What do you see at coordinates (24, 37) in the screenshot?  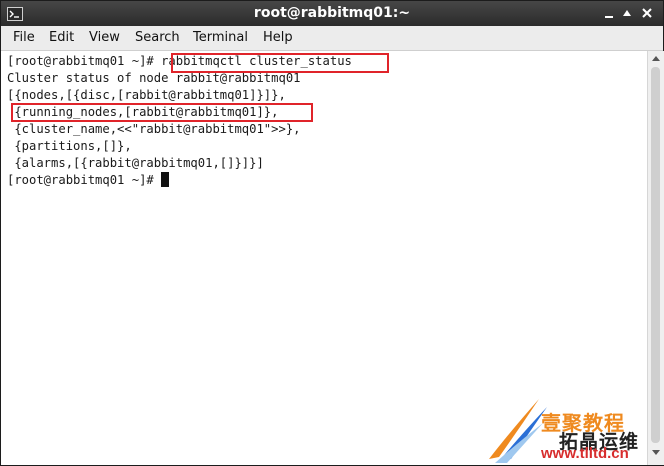 I see `menu-file: File` at bounding box center [24, 37].